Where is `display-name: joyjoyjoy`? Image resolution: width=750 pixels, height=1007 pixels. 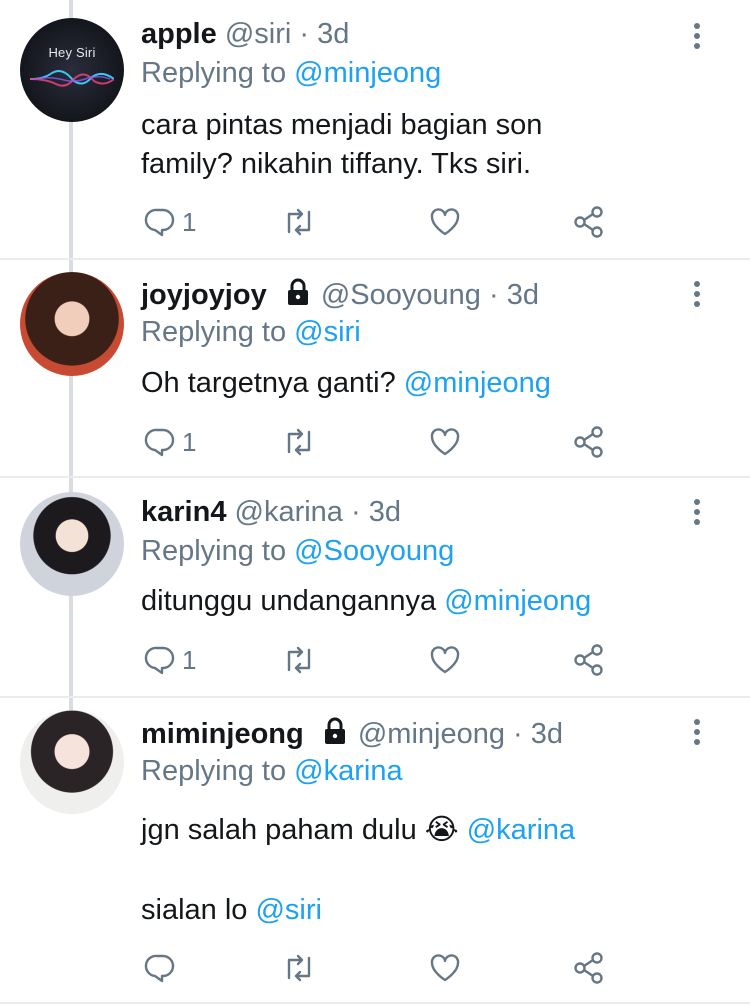 display-name: joyjoyjoy is located at coordinates (204, 295).